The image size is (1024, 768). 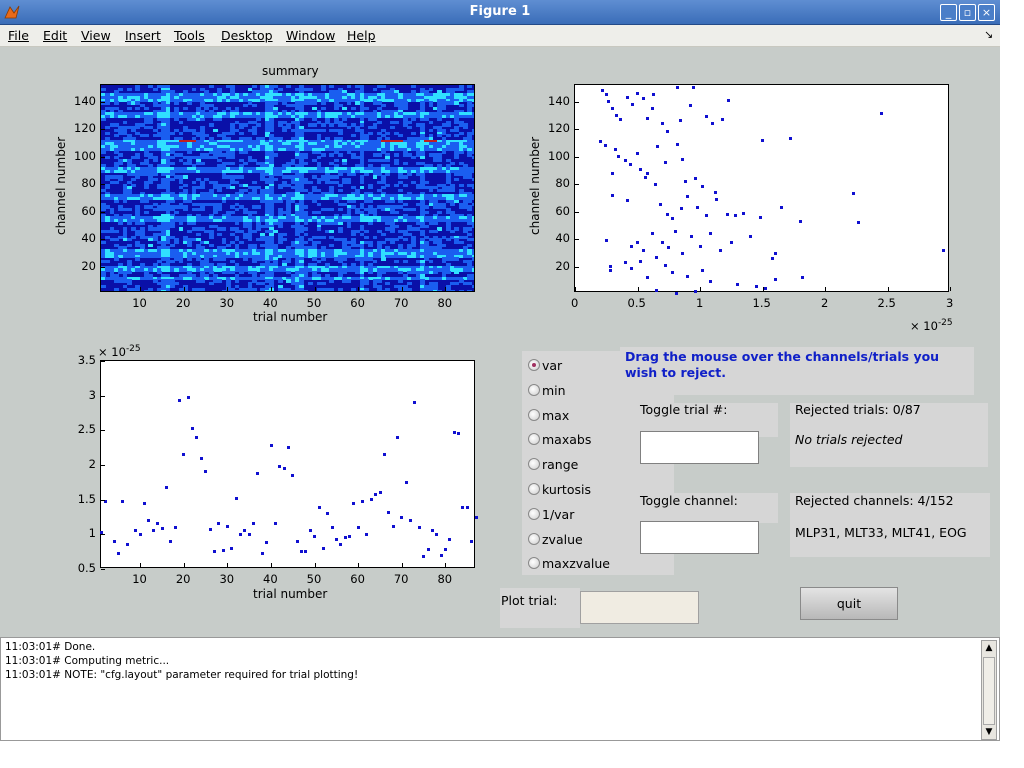 I want to click on heatmap-axes, so click(x=287, y=188).